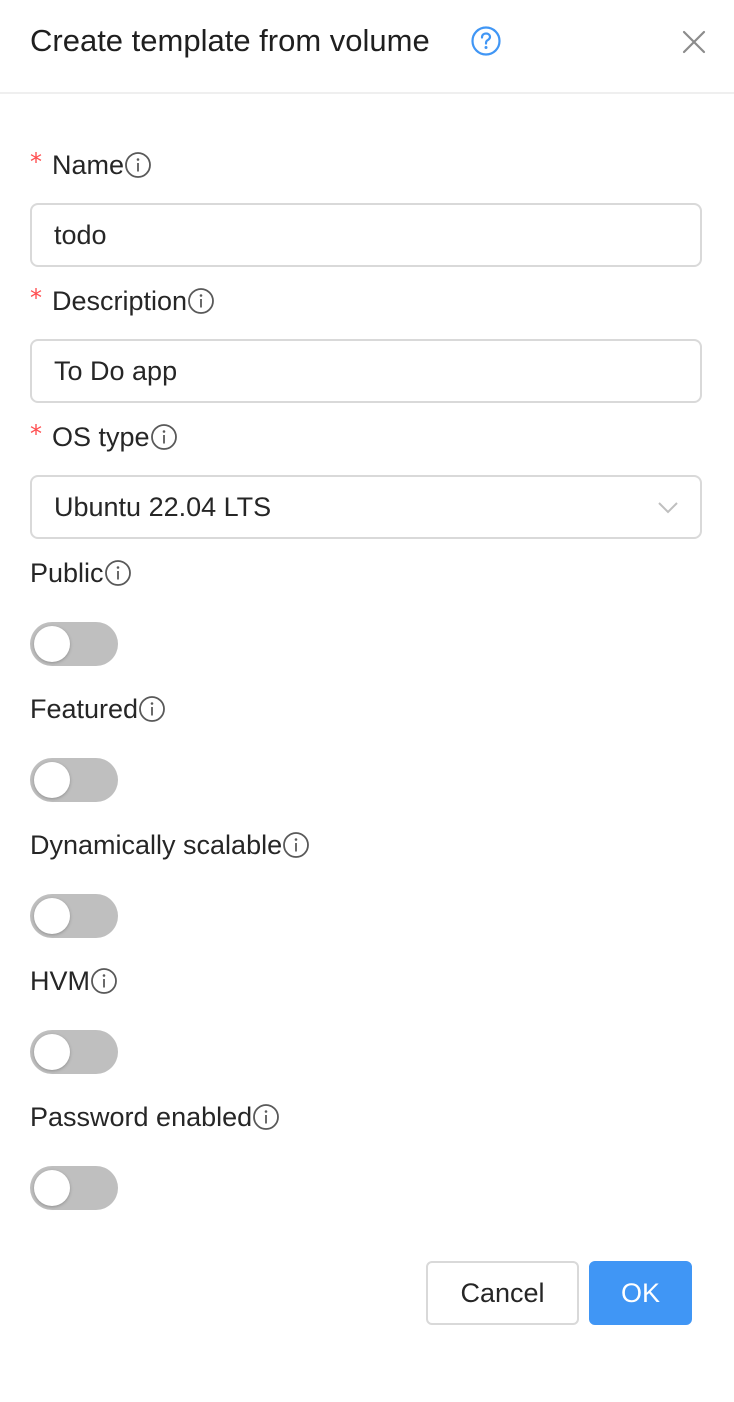  What do you see at coordinates (668, 508) in the screenshot?
I see `chevron-down-icon` at bounding box center [668, 508].